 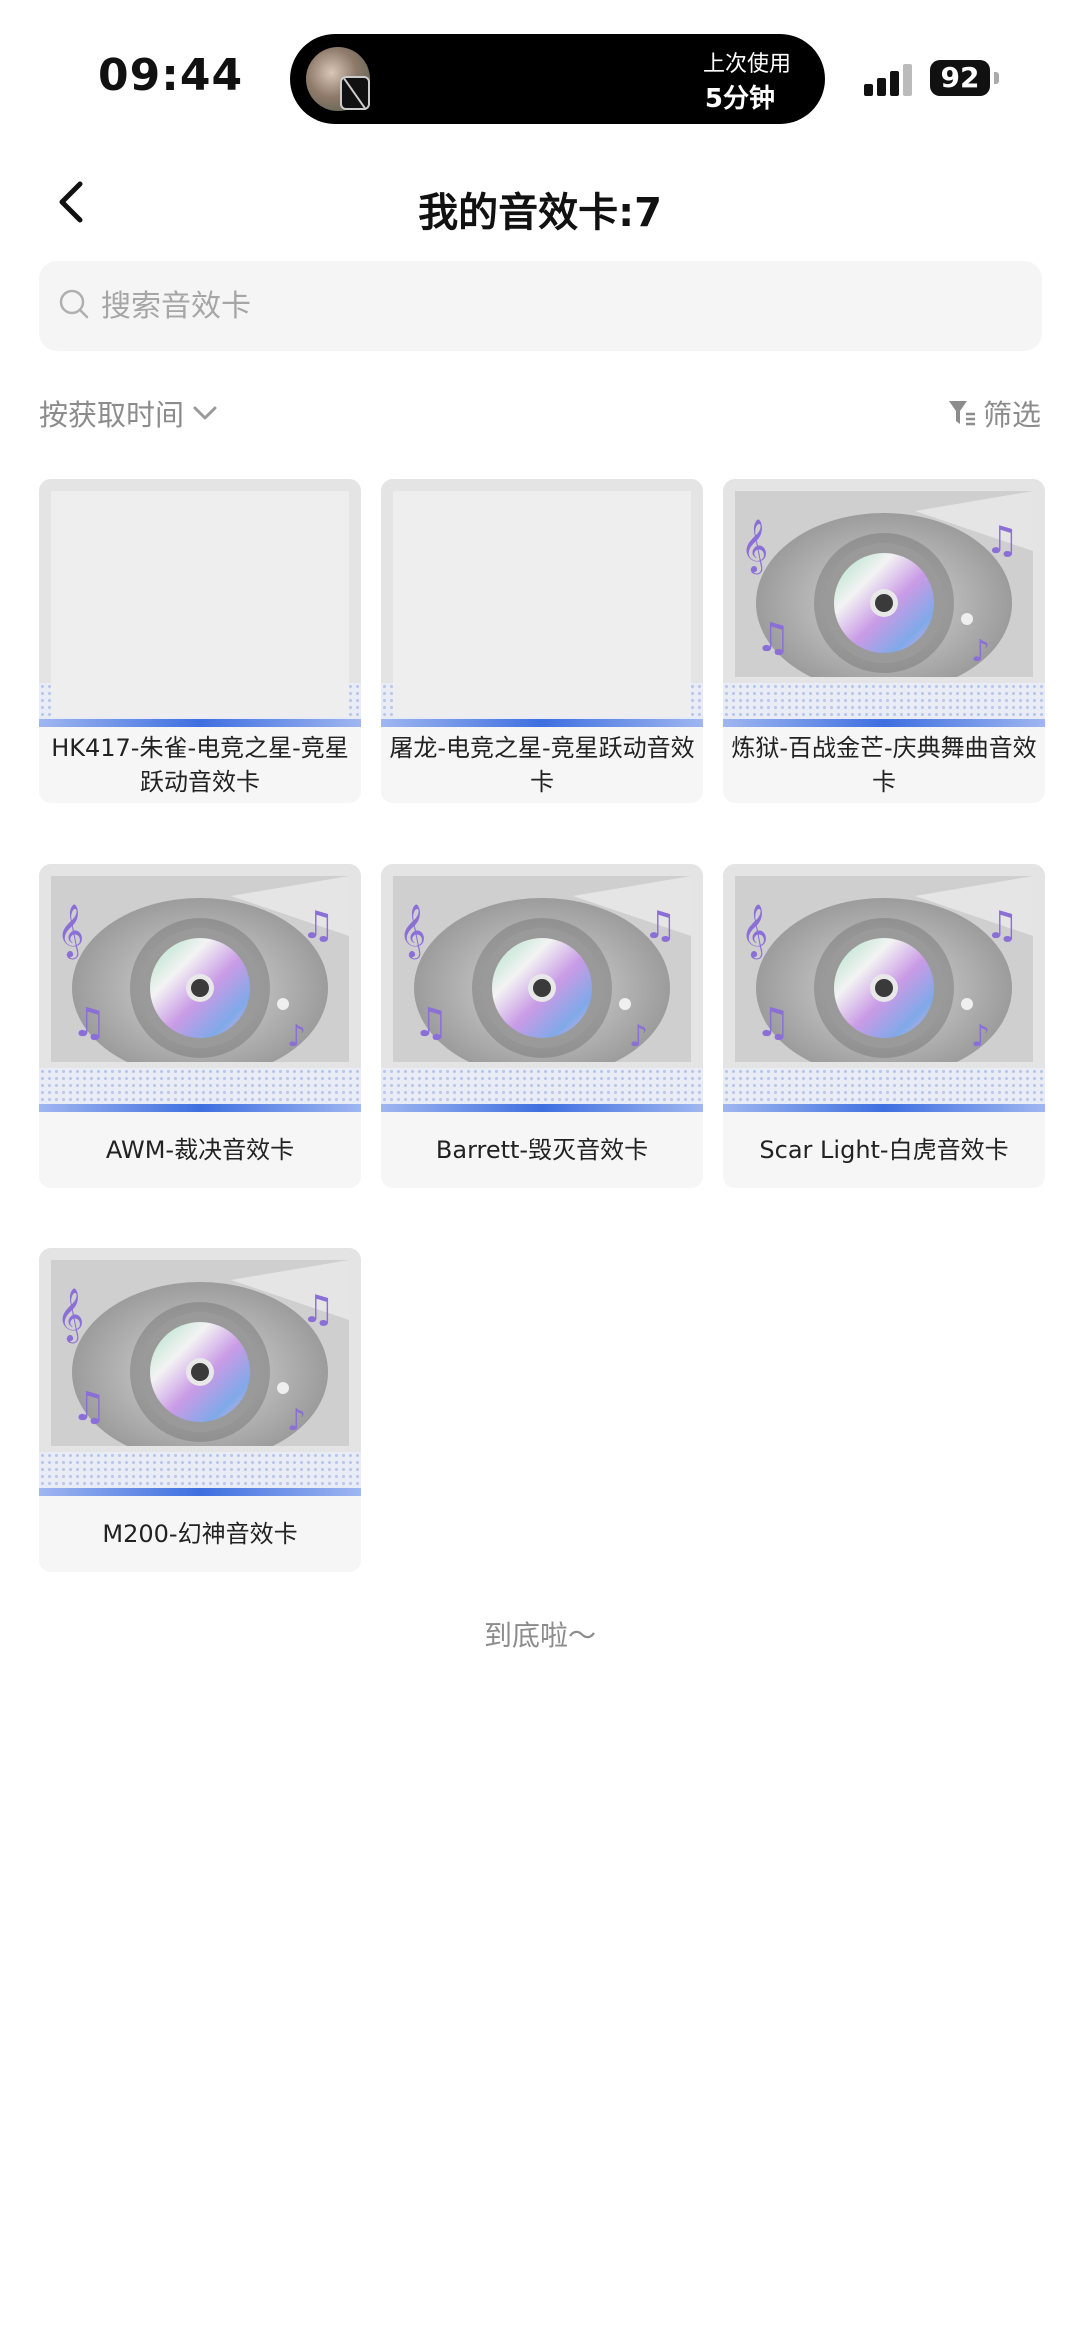 What do you see at coordinates (746, 64) in the screenshot?
I see `island-label: 上次使用` at bounding box center [746, 64].